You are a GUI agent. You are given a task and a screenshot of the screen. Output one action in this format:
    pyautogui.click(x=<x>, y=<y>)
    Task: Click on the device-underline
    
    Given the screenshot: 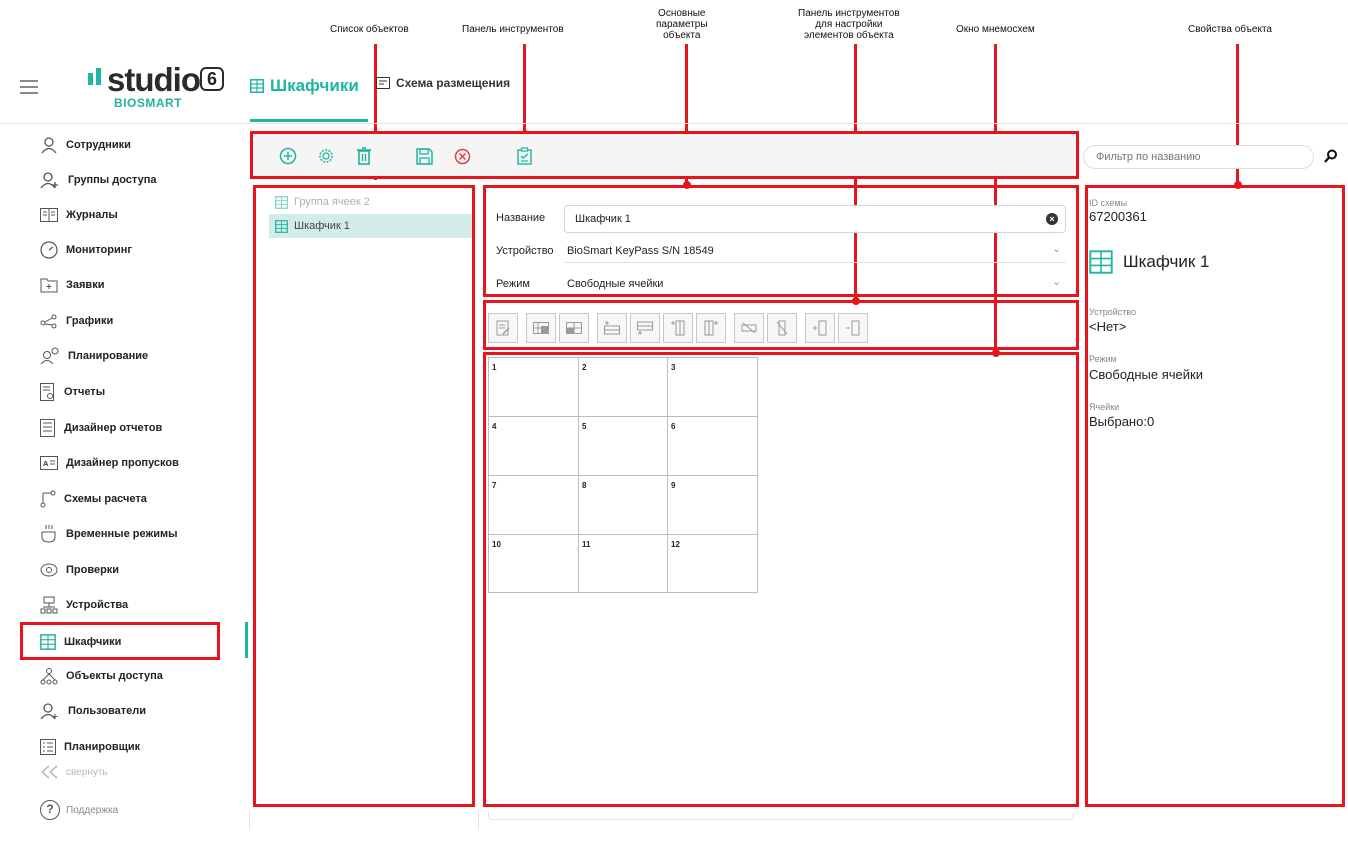 What is the action you would take?
    pyautogui.click(x=815, y=262)
    